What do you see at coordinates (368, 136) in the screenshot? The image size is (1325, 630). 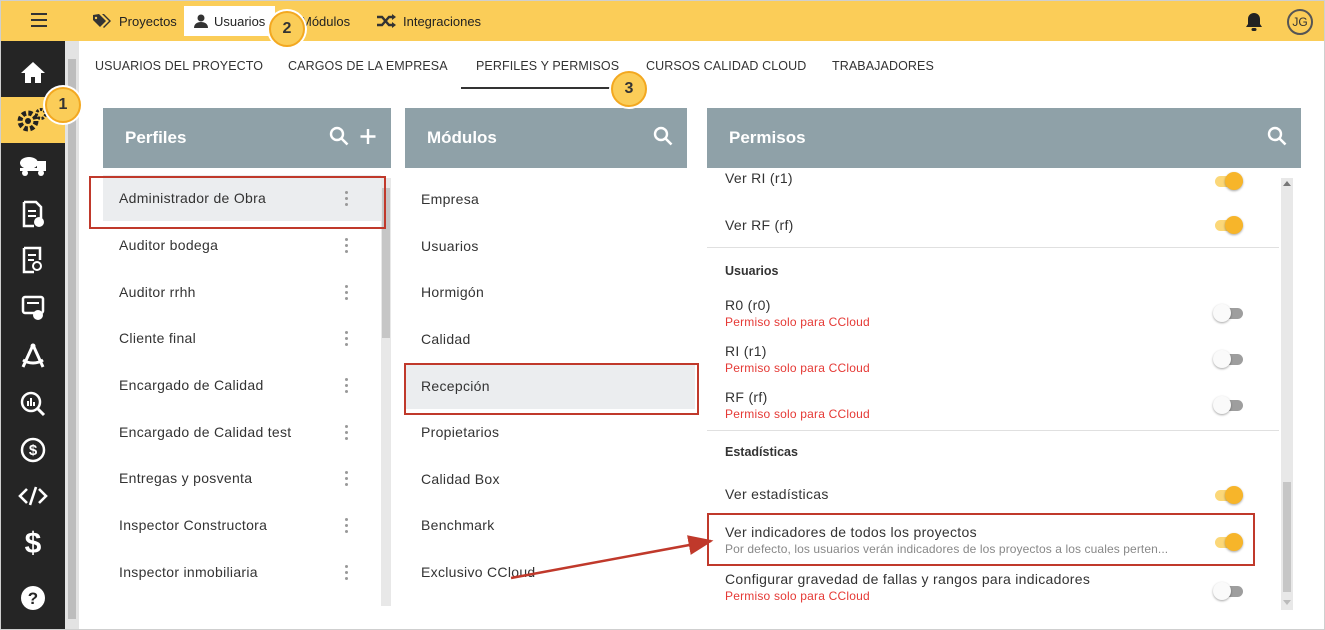 I see `add-icon` at bounding box center [368, 136].